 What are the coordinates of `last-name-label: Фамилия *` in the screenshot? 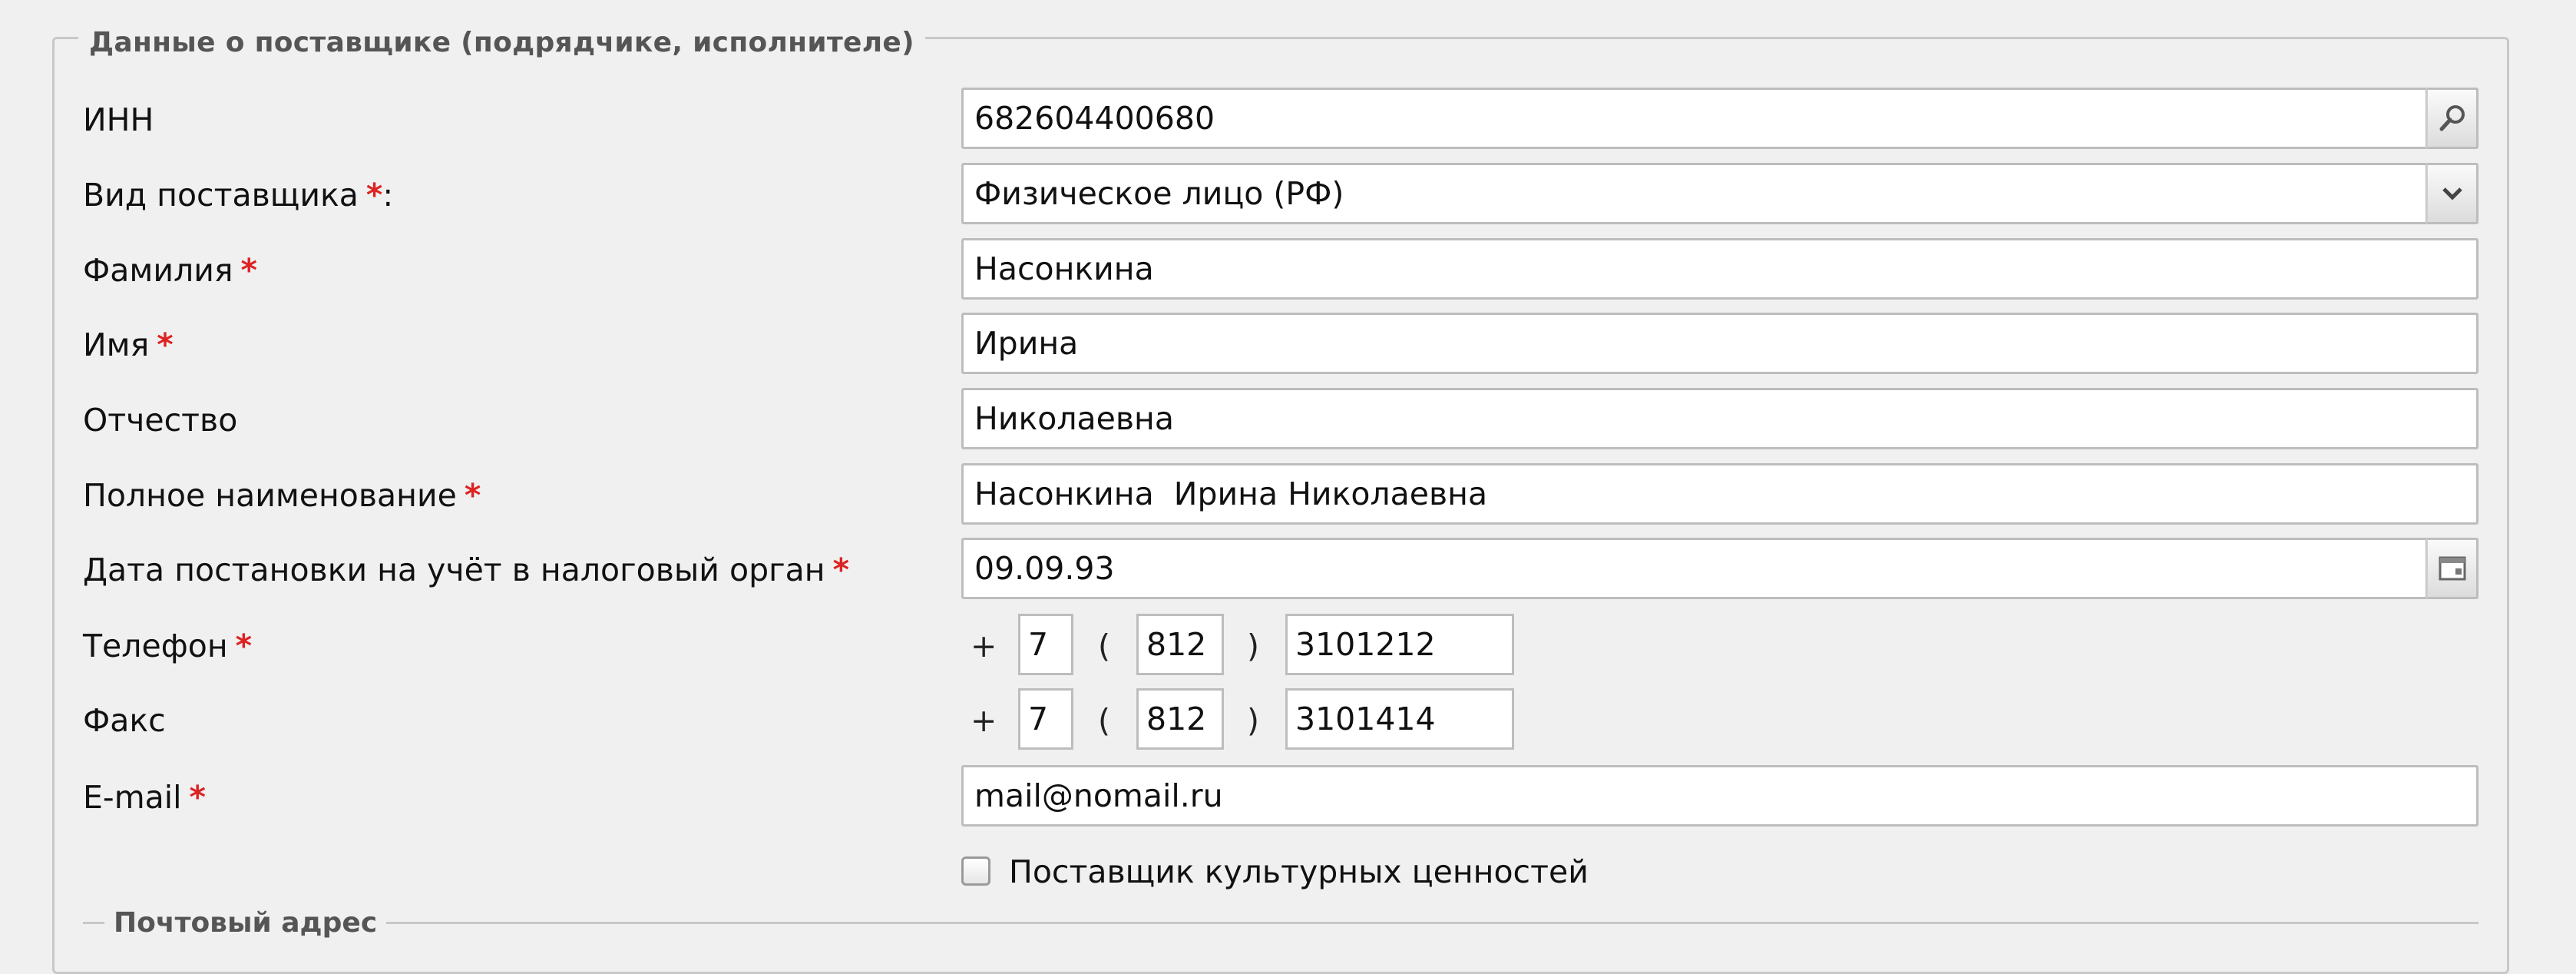 It's located at (170, 270).